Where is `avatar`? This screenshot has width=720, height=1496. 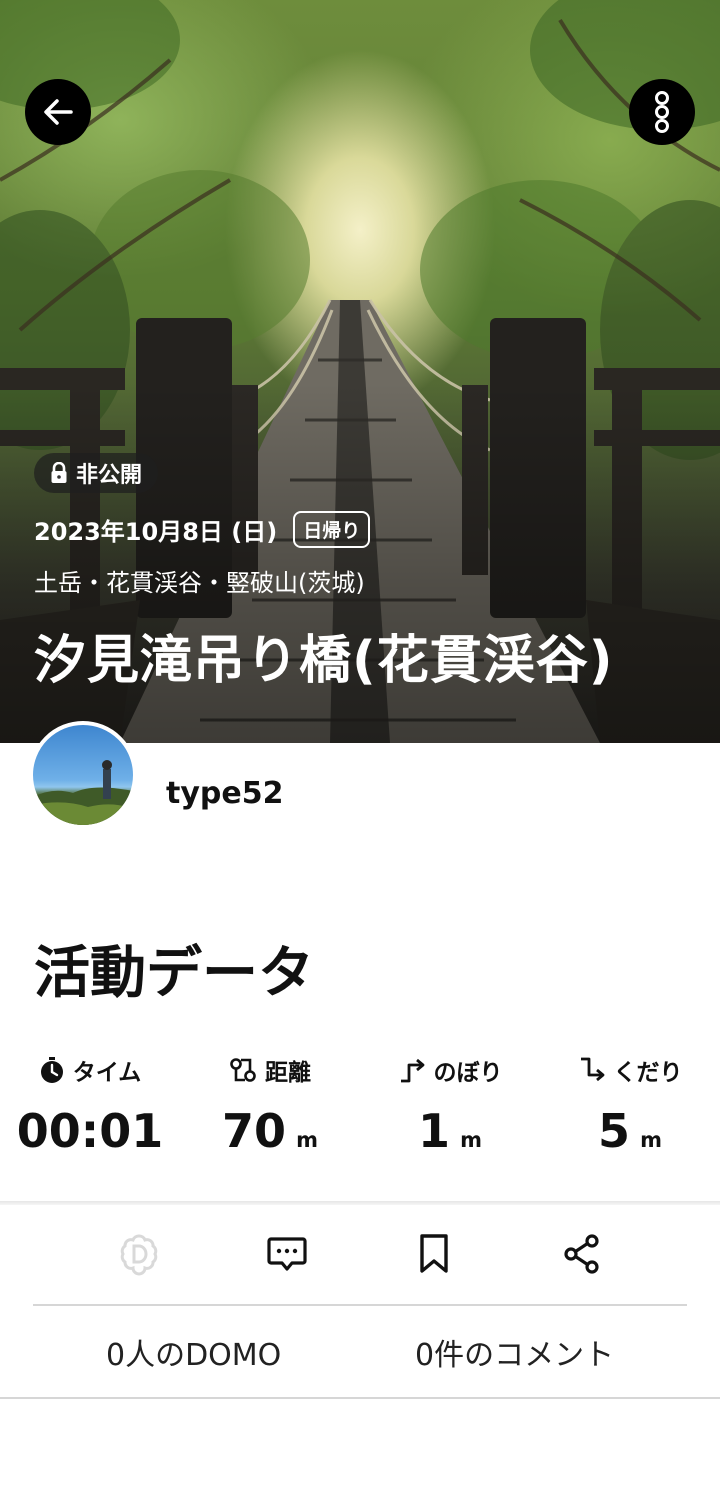 avatar is located at coordinates (83, 775).